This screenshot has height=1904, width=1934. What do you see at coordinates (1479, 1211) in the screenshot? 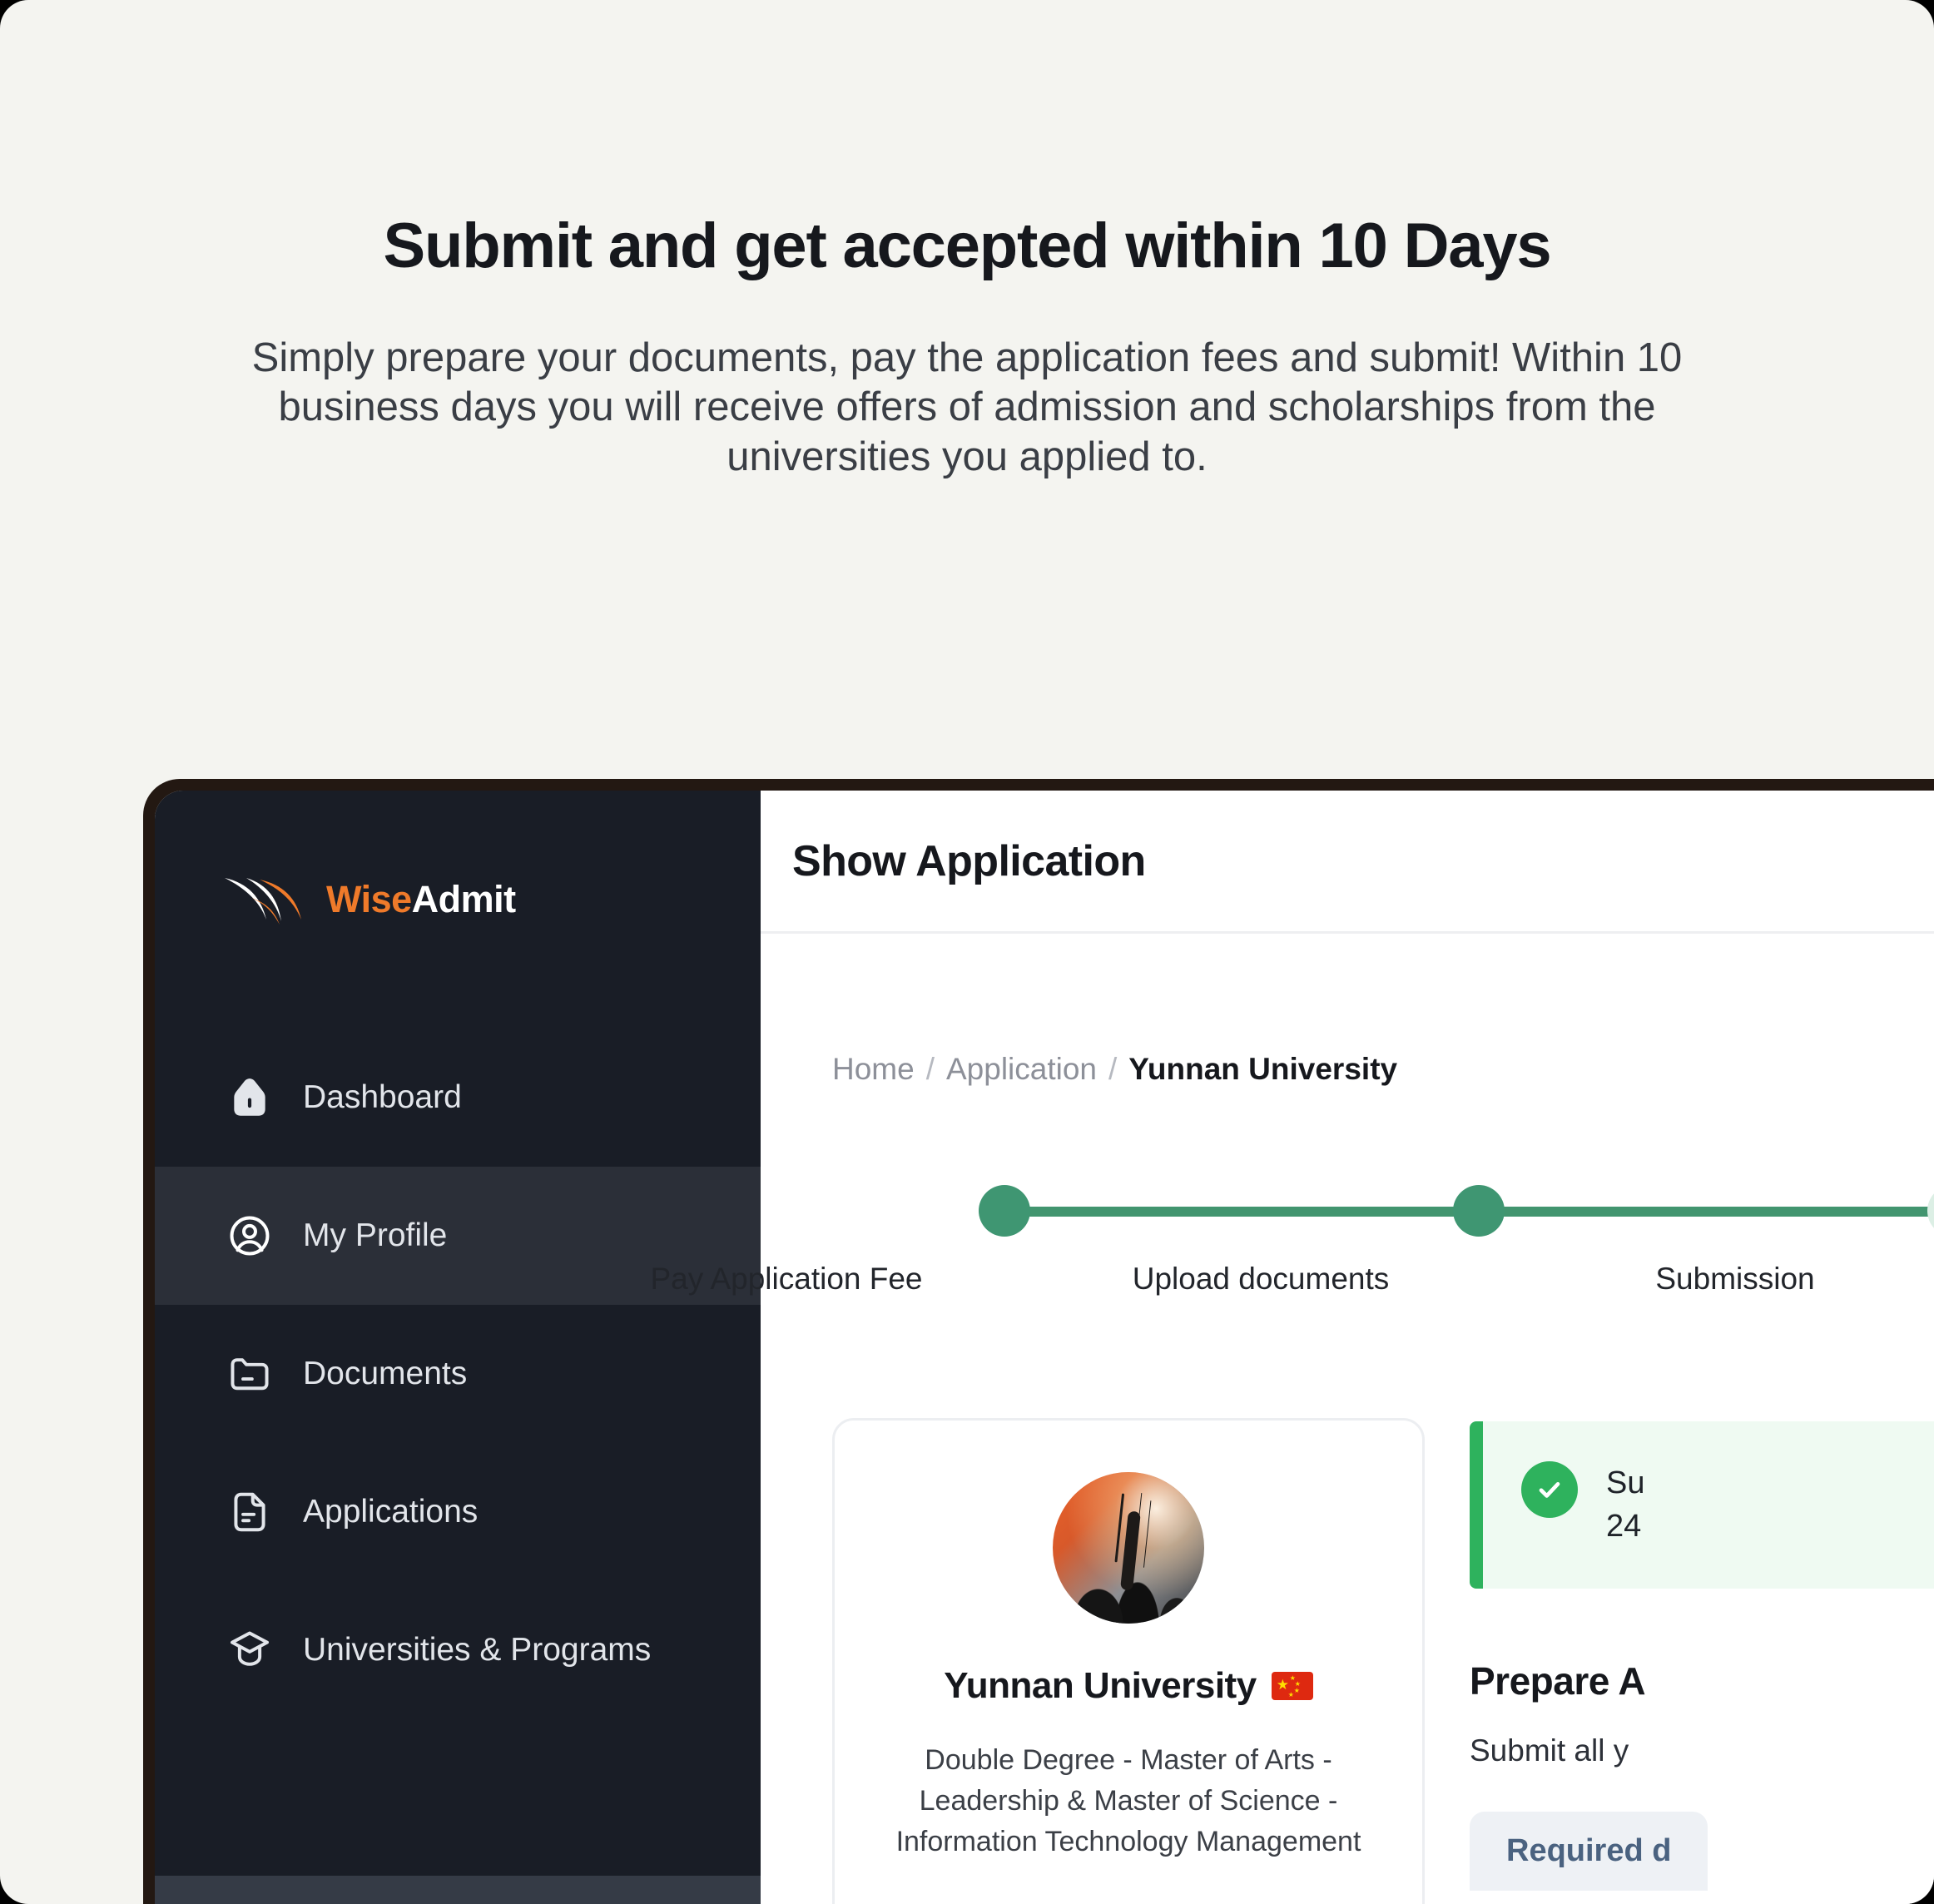
I see `stepper-dot-upload-documents` at bounding box center [1479, 1211].